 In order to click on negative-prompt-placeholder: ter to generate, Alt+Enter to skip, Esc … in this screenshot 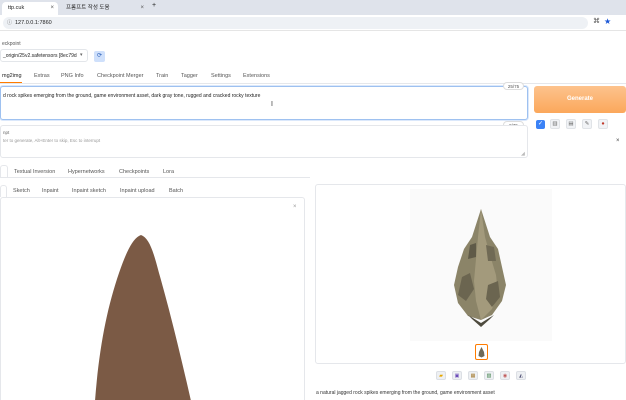, I will do `click(52, 140)`.